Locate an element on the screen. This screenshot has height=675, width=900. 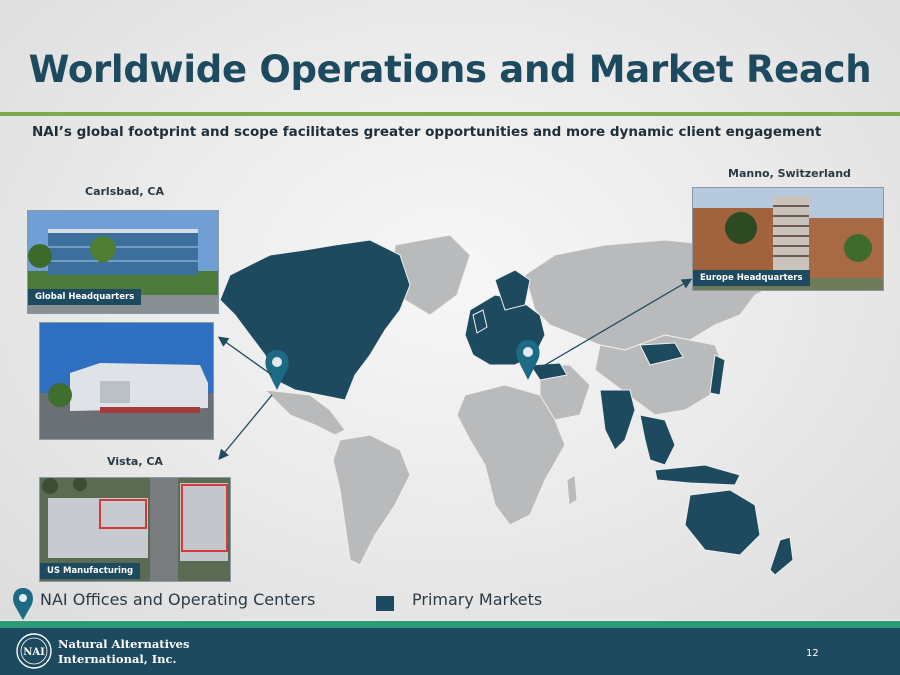
indonesia-region is located at coordinates (697, 475).